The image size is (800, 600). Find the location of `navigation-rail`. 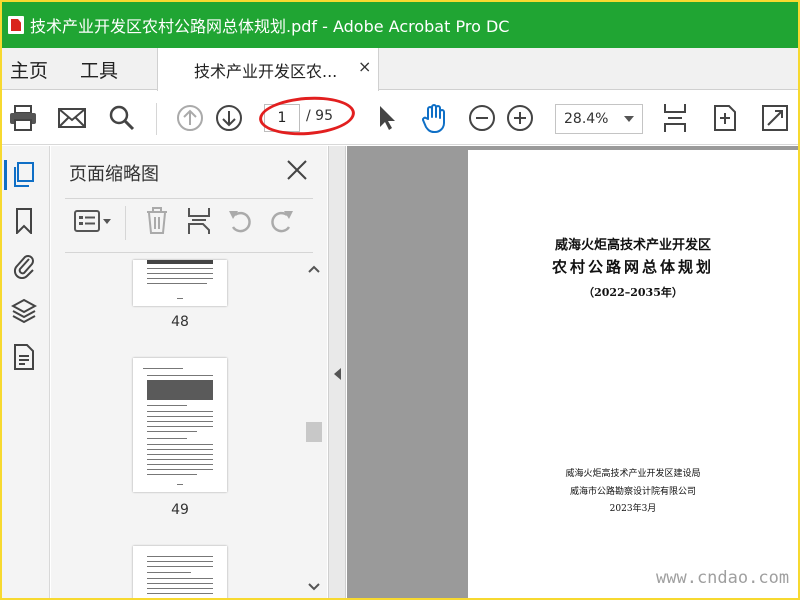

navigation-rail is located at coordinates (26, 372).